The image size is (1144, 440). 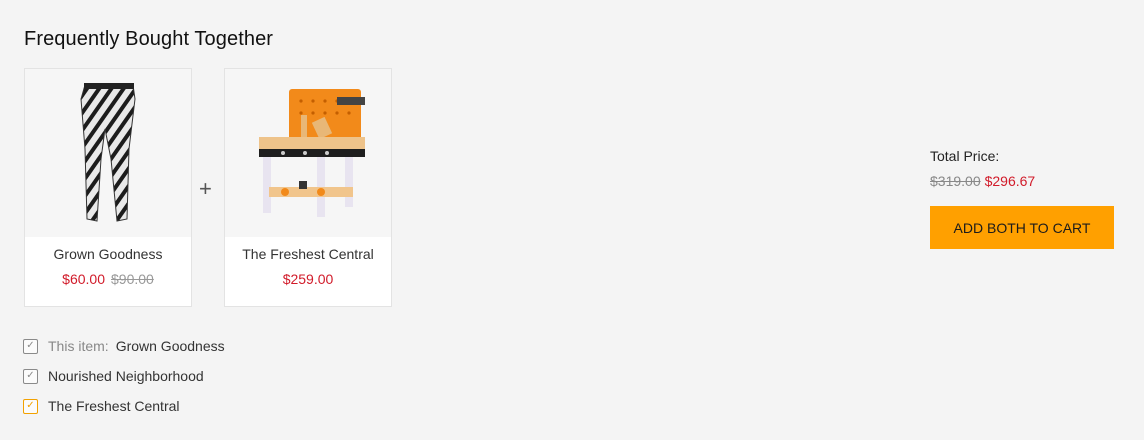 What do you see at coordinates (108, 153) in the screenshot?
I see `zebra-leggings-image` at bounding box center [108, 153].